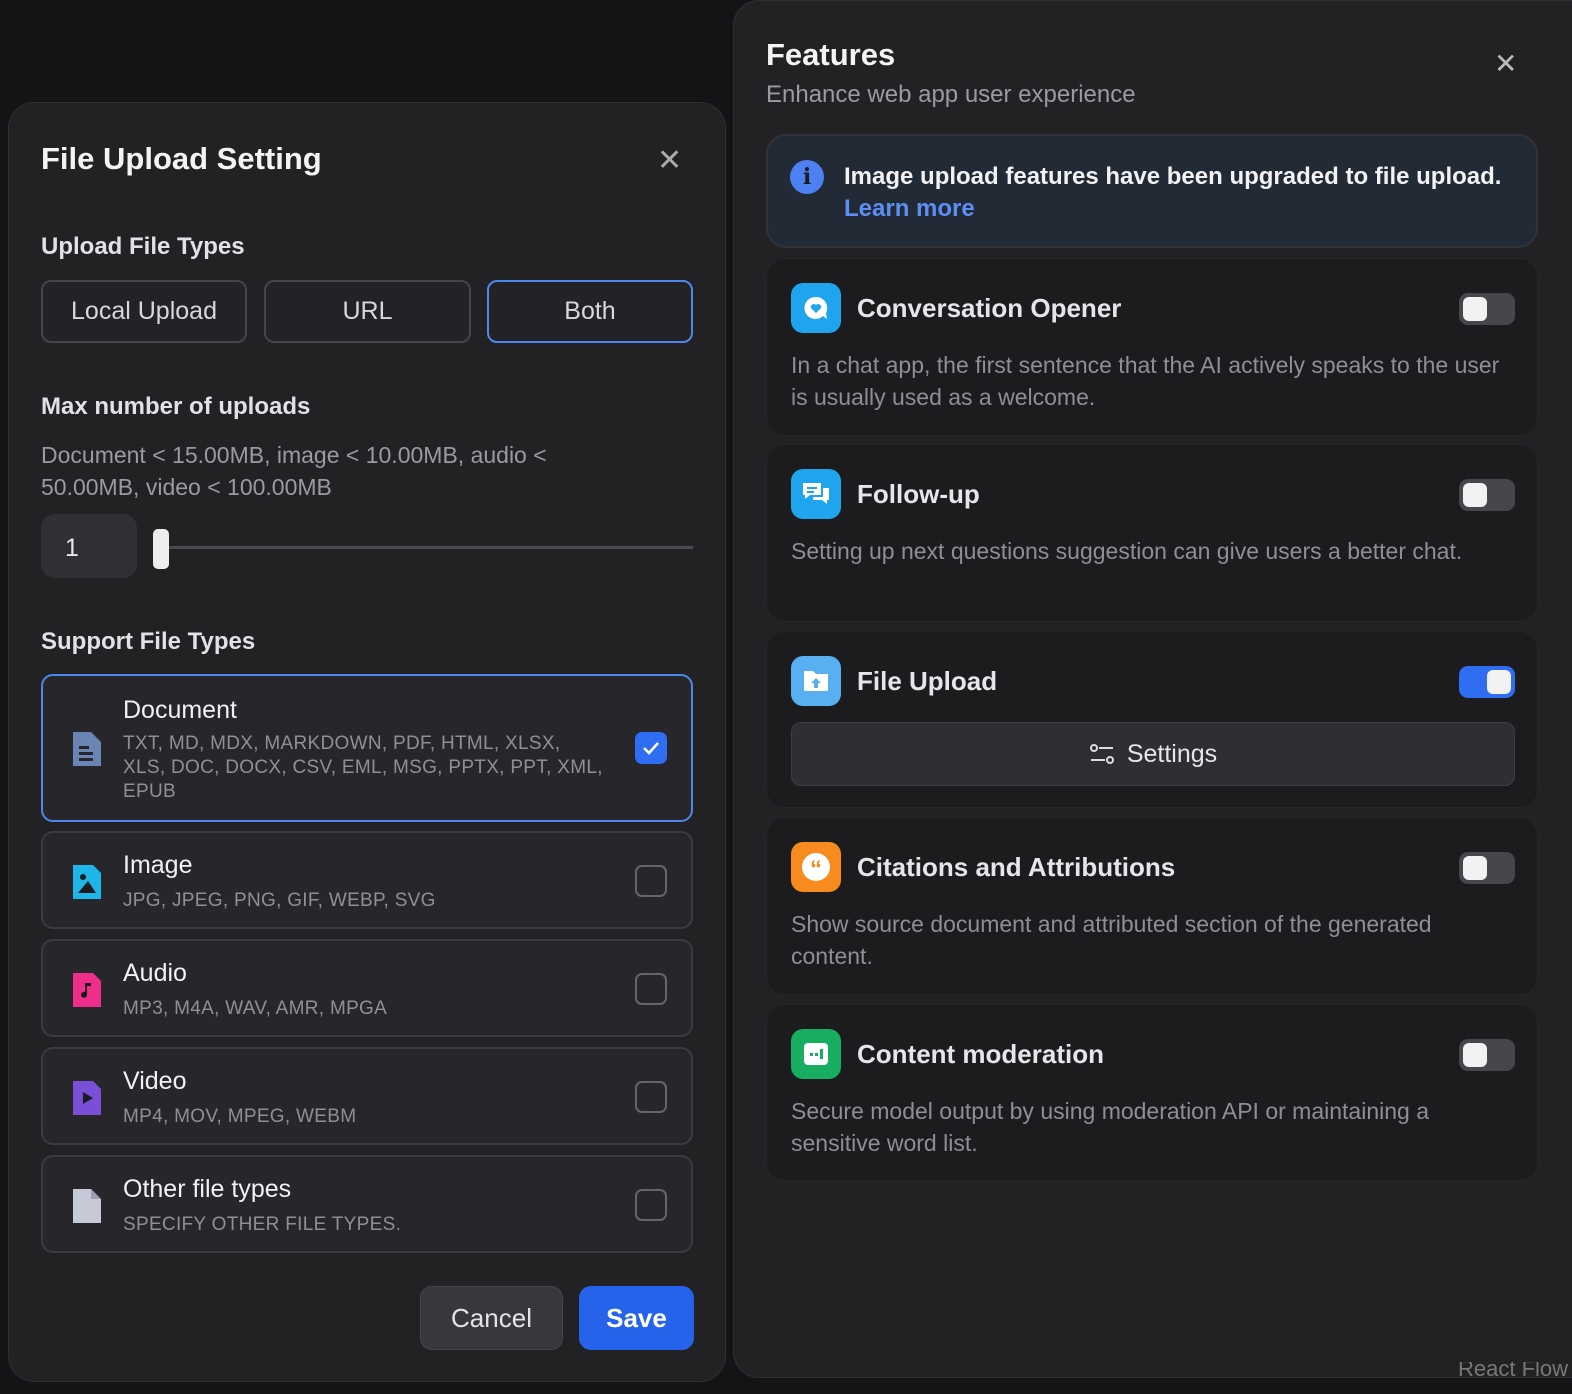 The width and height of the screenshot is (1572, 1394). Describe the element at coordinates (1487, 495) in the screenshot. I see `follow-up-toggle` at that location.